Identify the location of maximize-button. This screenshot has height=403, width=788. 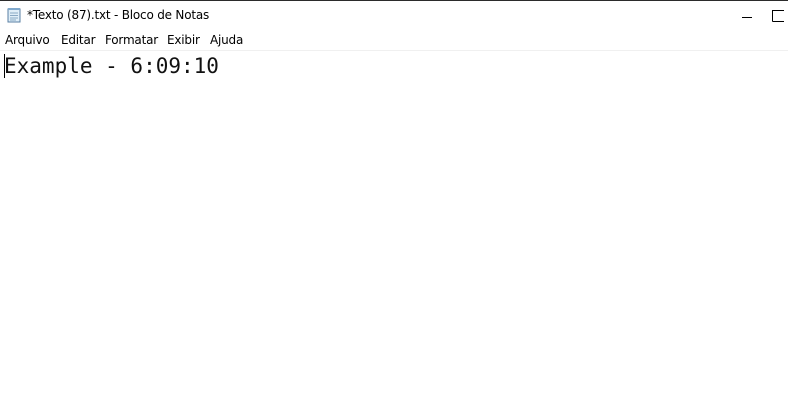
(779, 16).